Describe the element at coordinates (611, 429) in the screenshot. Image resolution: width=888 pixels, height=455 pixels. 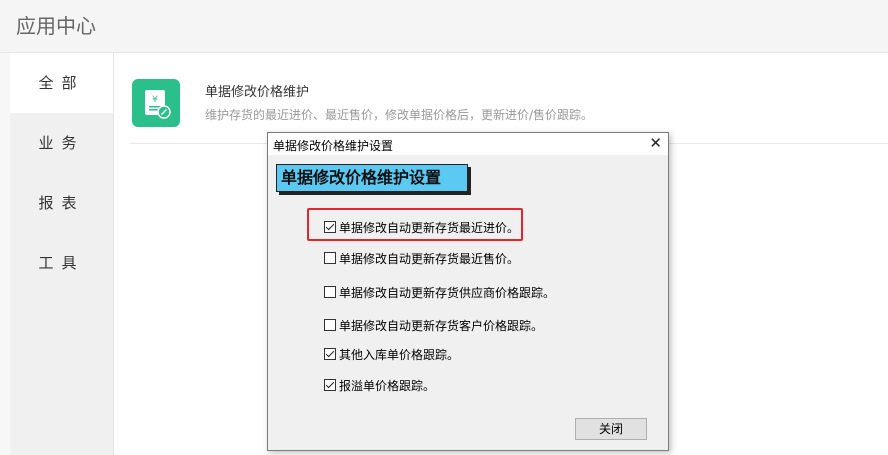
I see `close-button: 关闭` at that location.